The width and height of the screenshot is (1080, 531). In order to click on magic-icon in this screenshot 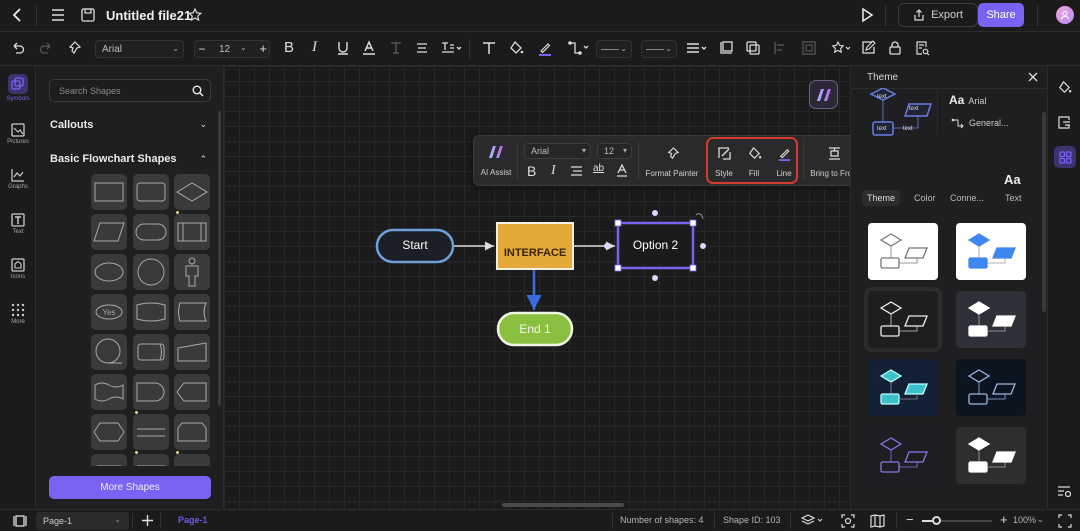, I will do `click(842, 48)`.